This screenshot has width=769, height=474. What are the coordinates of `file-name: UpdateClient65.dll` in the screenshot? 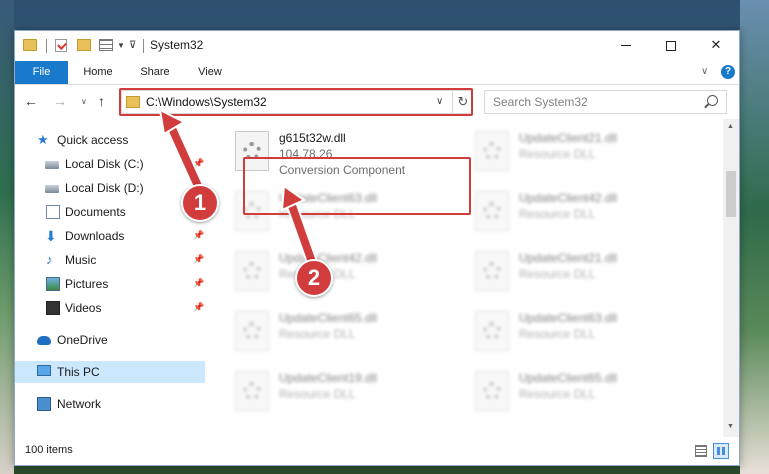 It's located at (568, 378).